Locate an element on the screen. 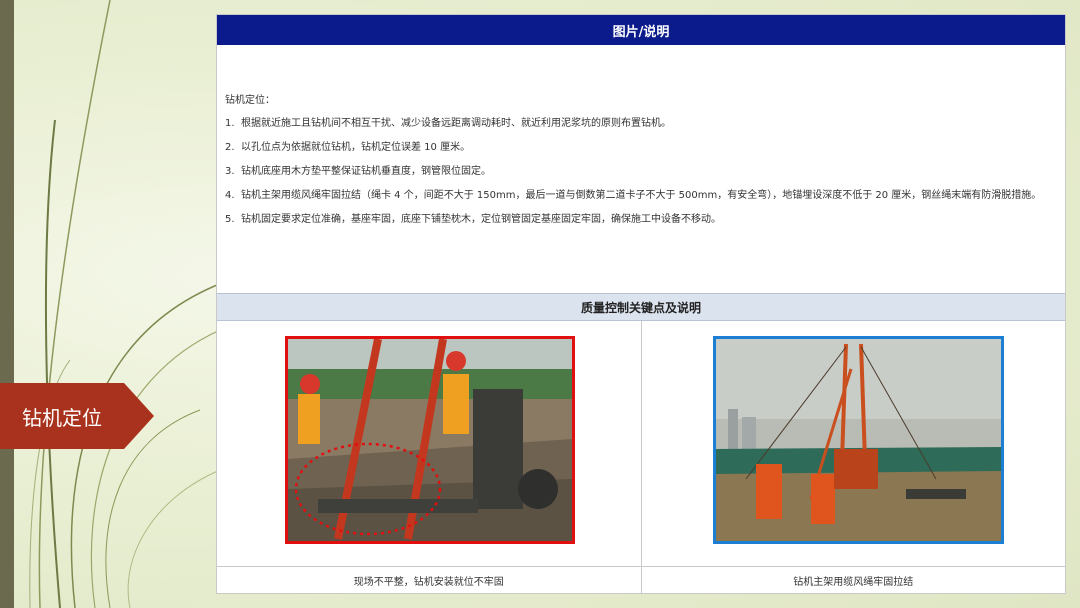  slide-title-tag: 钻机定位 is located at coordinates (77, 416).